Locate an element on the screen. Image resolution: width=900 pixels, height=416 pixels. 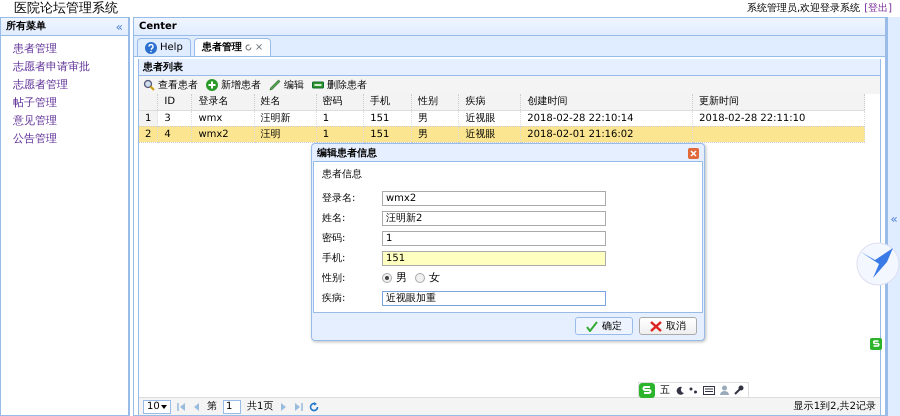
input-field: wmx2 is located at coordinates (494, 198).